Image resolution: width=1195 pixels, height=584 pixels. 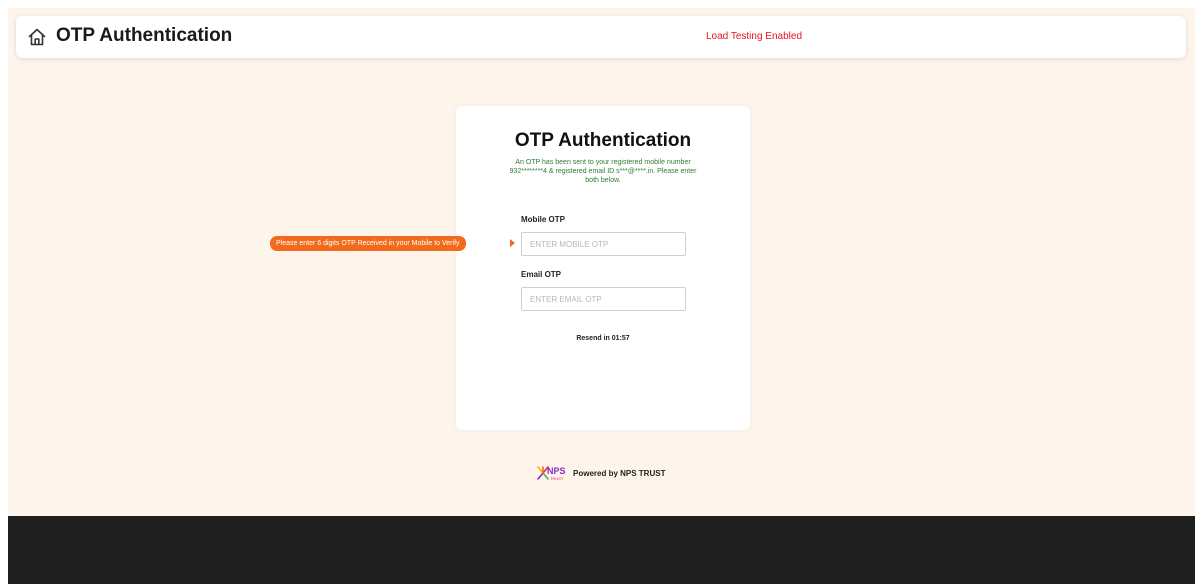 I want to click on nps-logo-subtext: TRUST, so click(x=557, y=478).